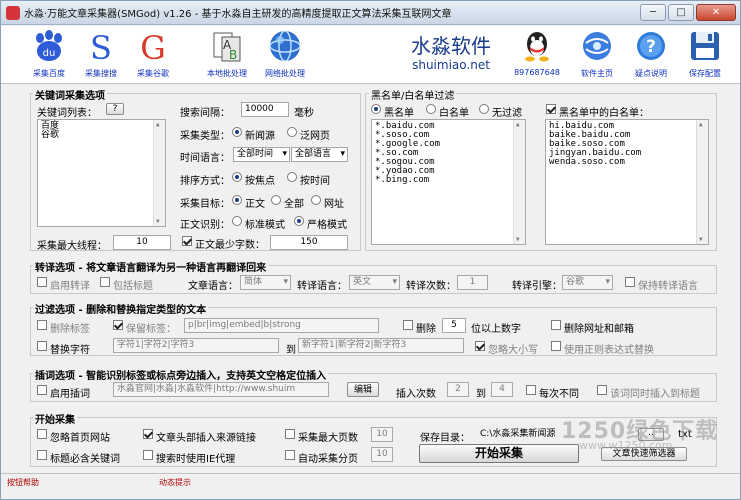 This screenshot has width=741, height=500. I want to click on translate-count-input: 1, so click(472, 282).